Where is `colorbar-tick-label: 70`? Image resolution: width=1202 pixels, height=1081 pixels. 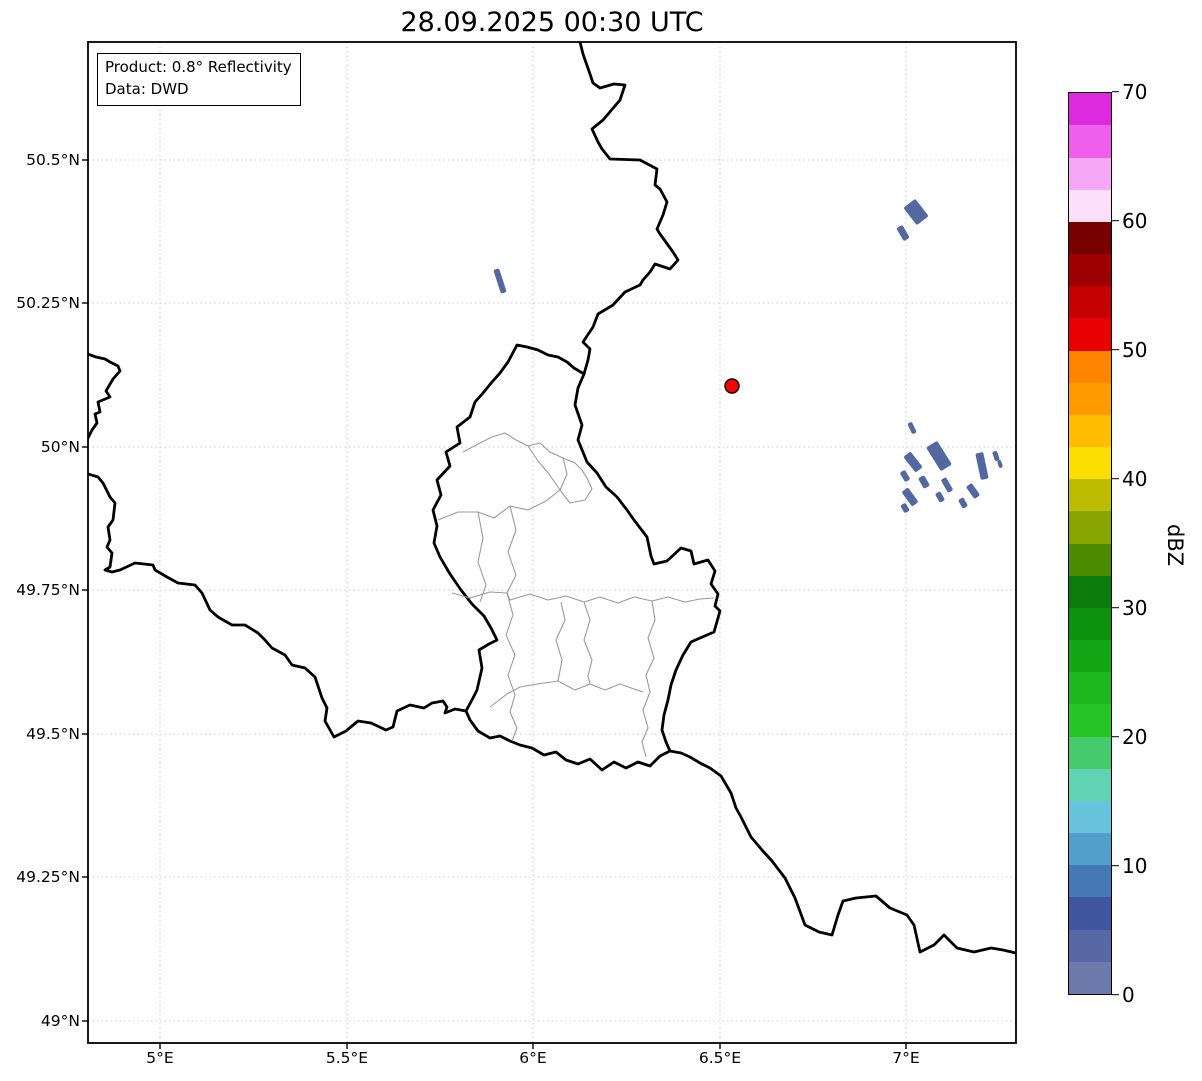 colorbar-tick-label: 70 is located at coordinates (1135, 92).